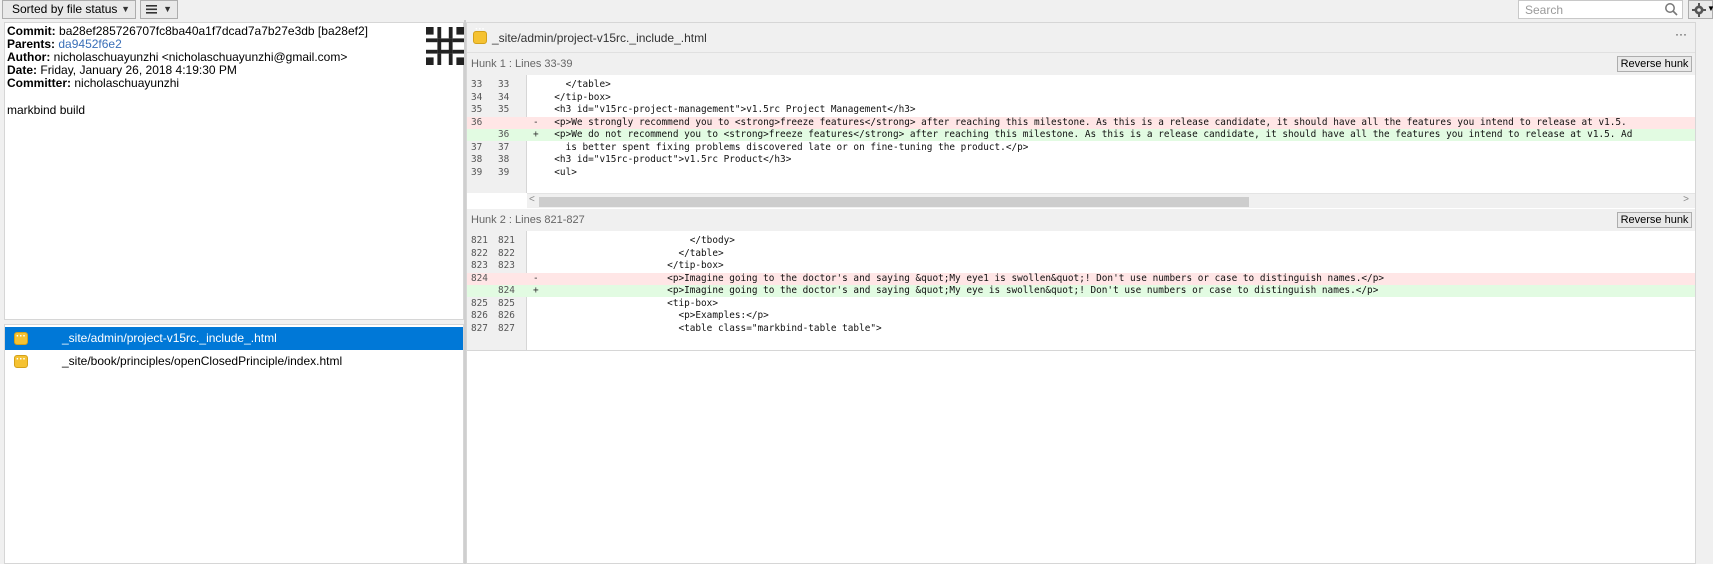  Describe the element at coordinates (504, 109) in the screenshot. I see `new-line-number: 35` at that location.